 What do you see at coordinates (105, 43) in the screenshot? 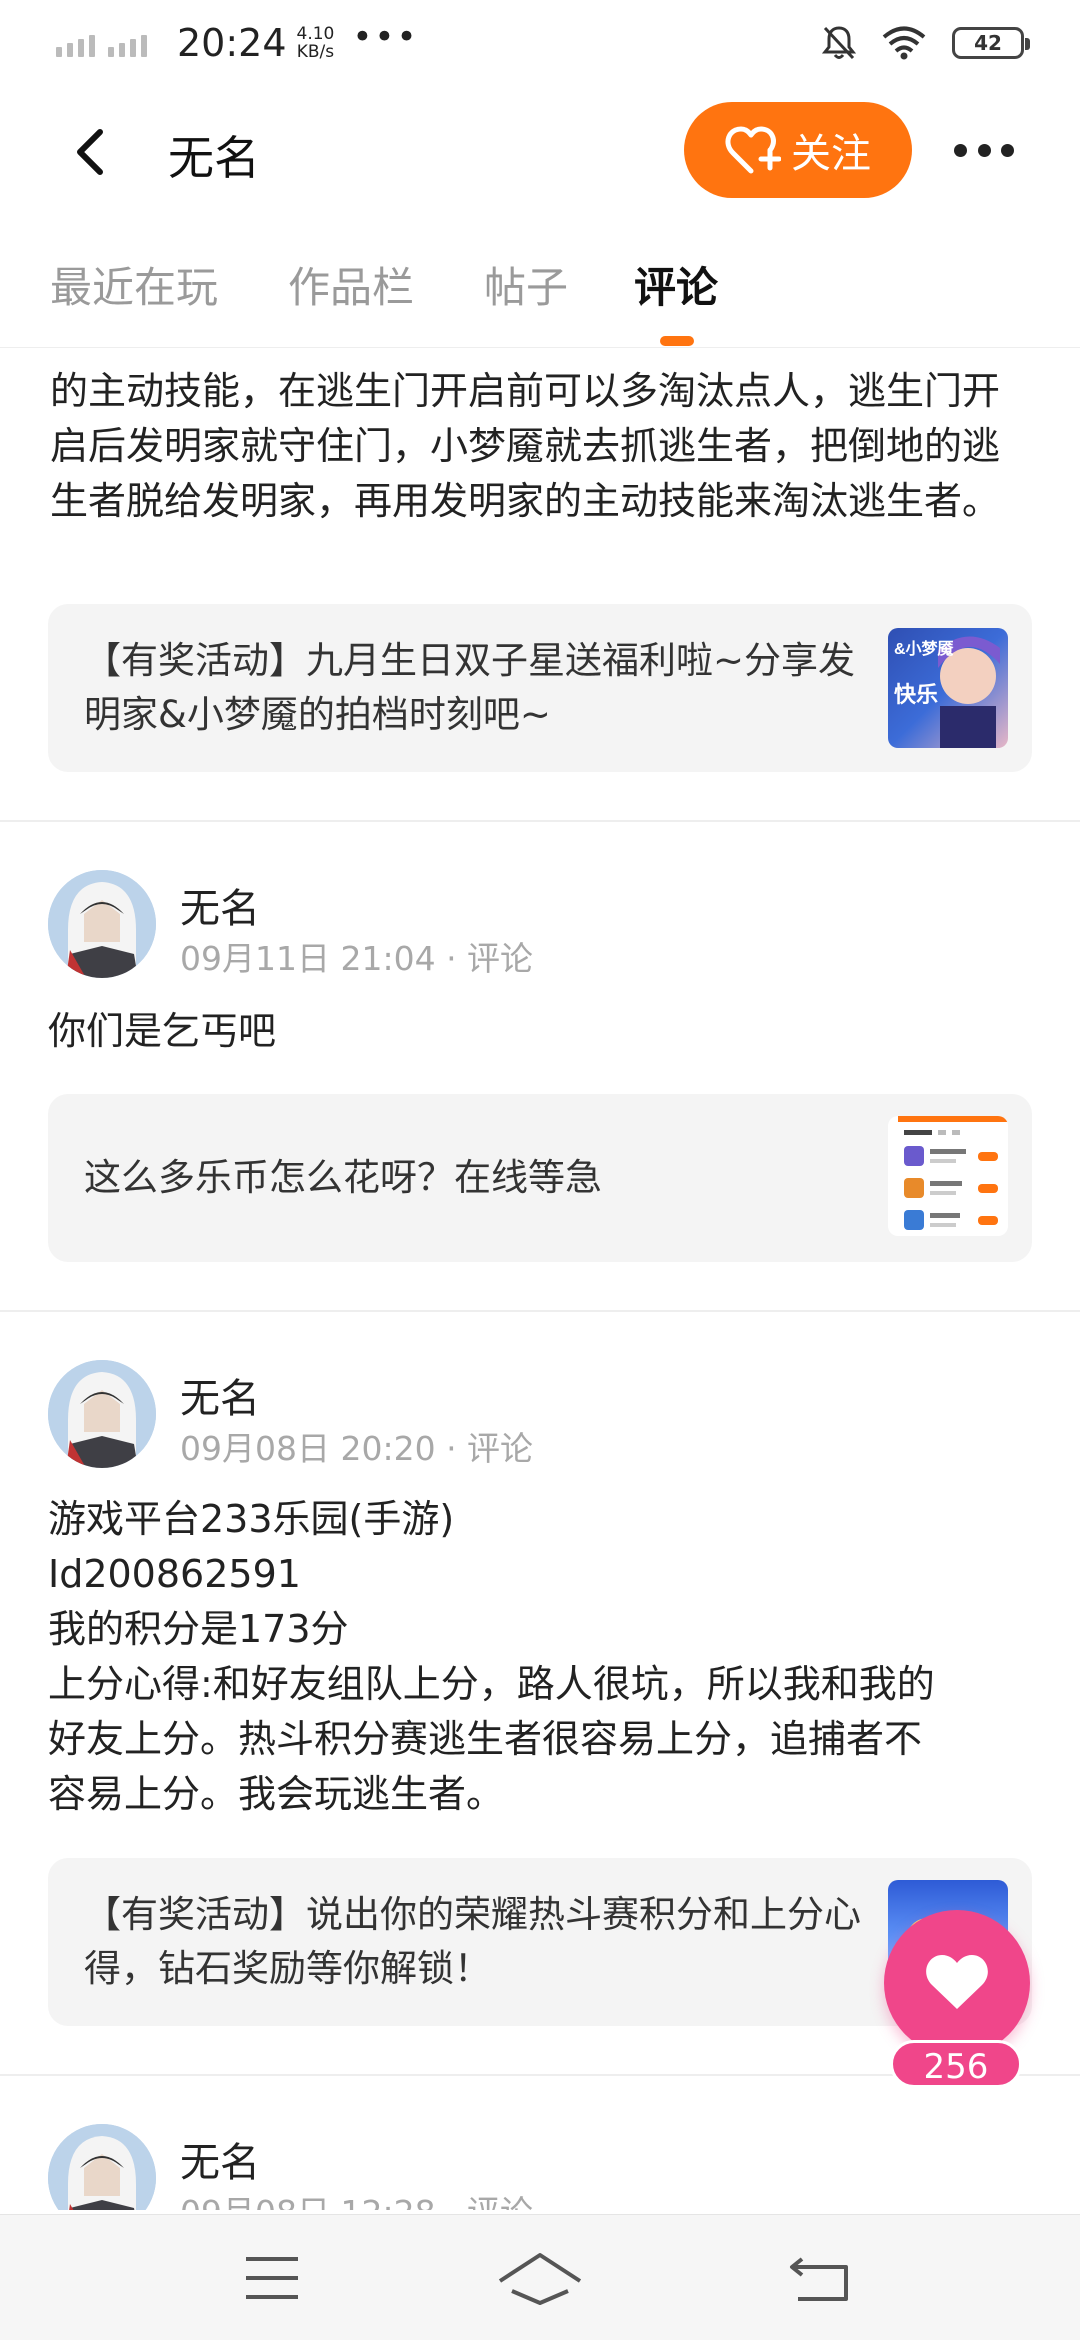
I see `signal-icon` at bounding box center [105, 43].